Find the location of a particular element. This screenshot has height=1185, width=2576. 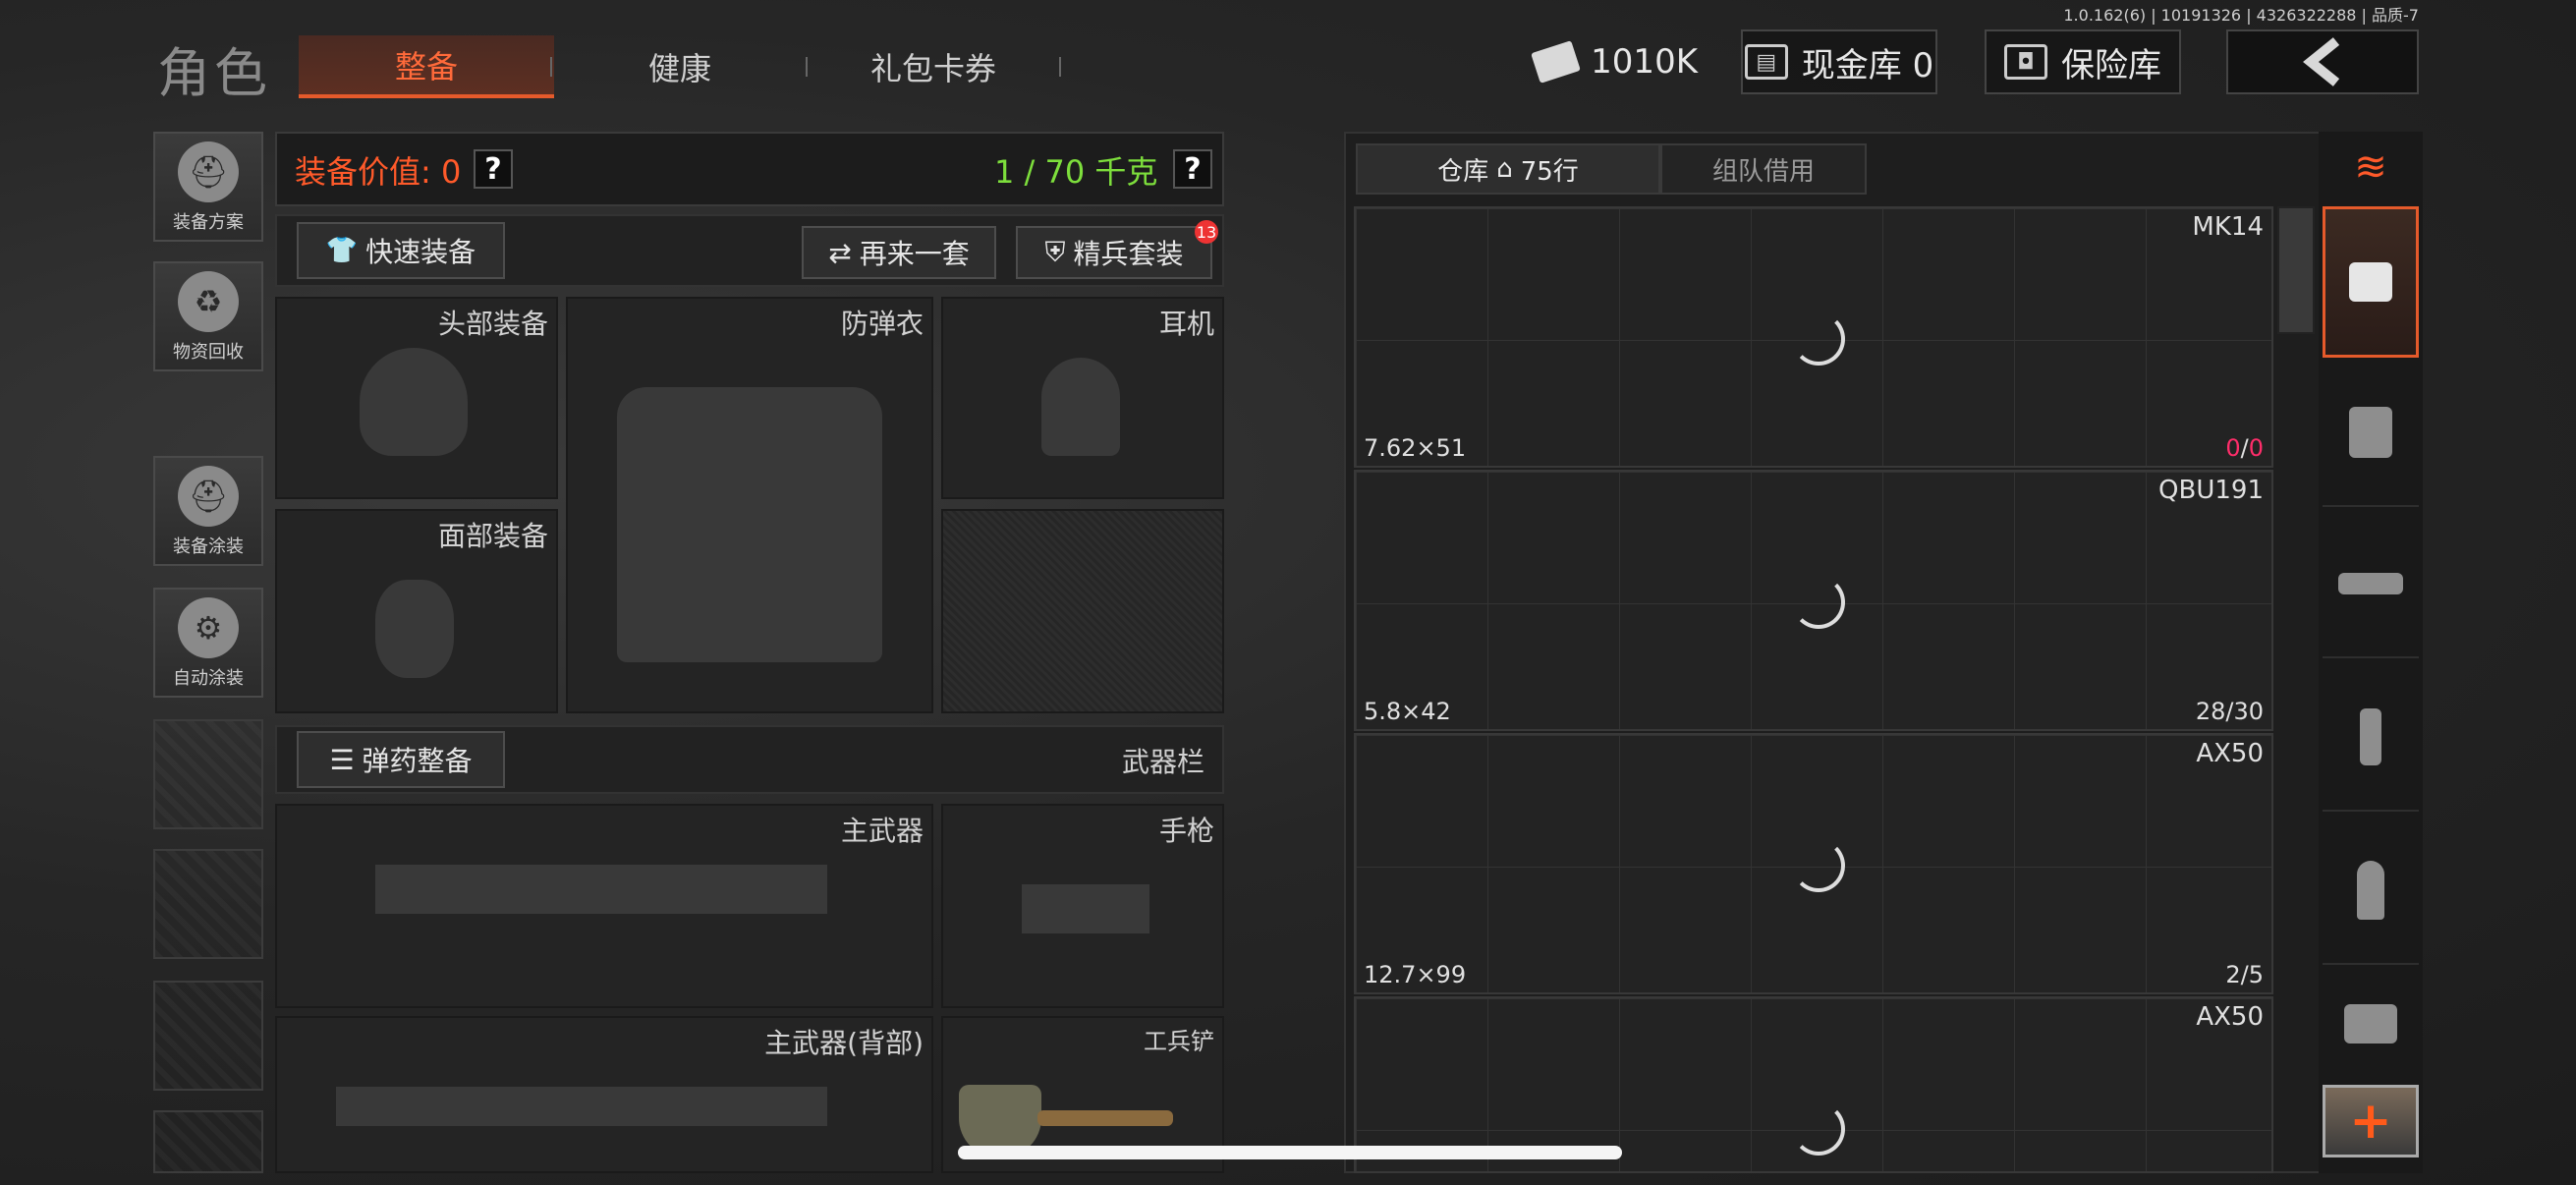

earphone-slot: 耳机 is located at coordinates (1082, 398).